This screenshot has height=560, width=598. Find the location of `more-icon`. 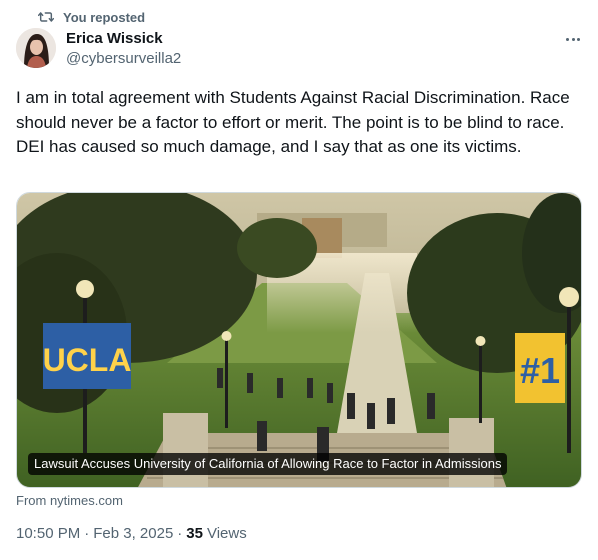

more-icon is located at coordinates (567, 39).